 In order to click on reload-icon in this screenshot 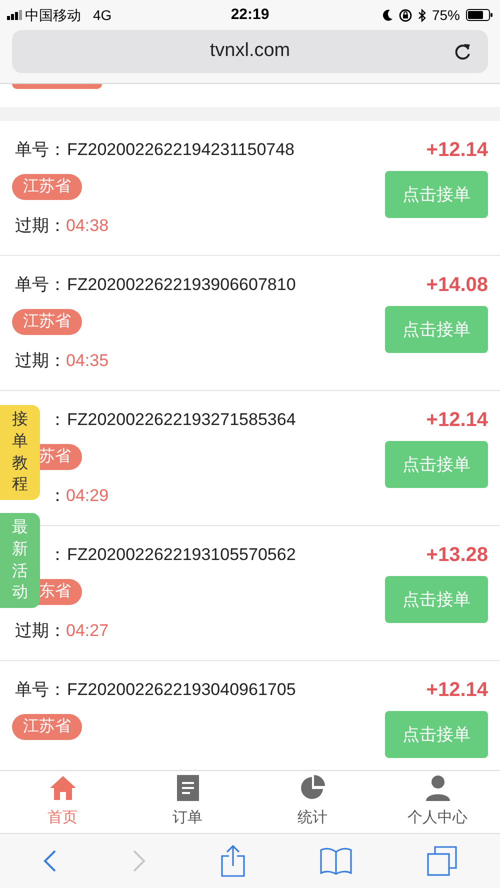, I will do `click(463, 52)`.